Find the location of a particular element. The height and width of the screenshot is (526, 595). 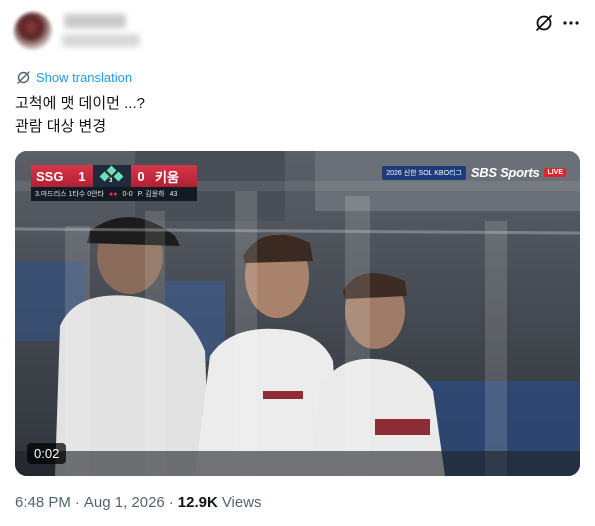

translate-icon is located at coordinates (23, 77).